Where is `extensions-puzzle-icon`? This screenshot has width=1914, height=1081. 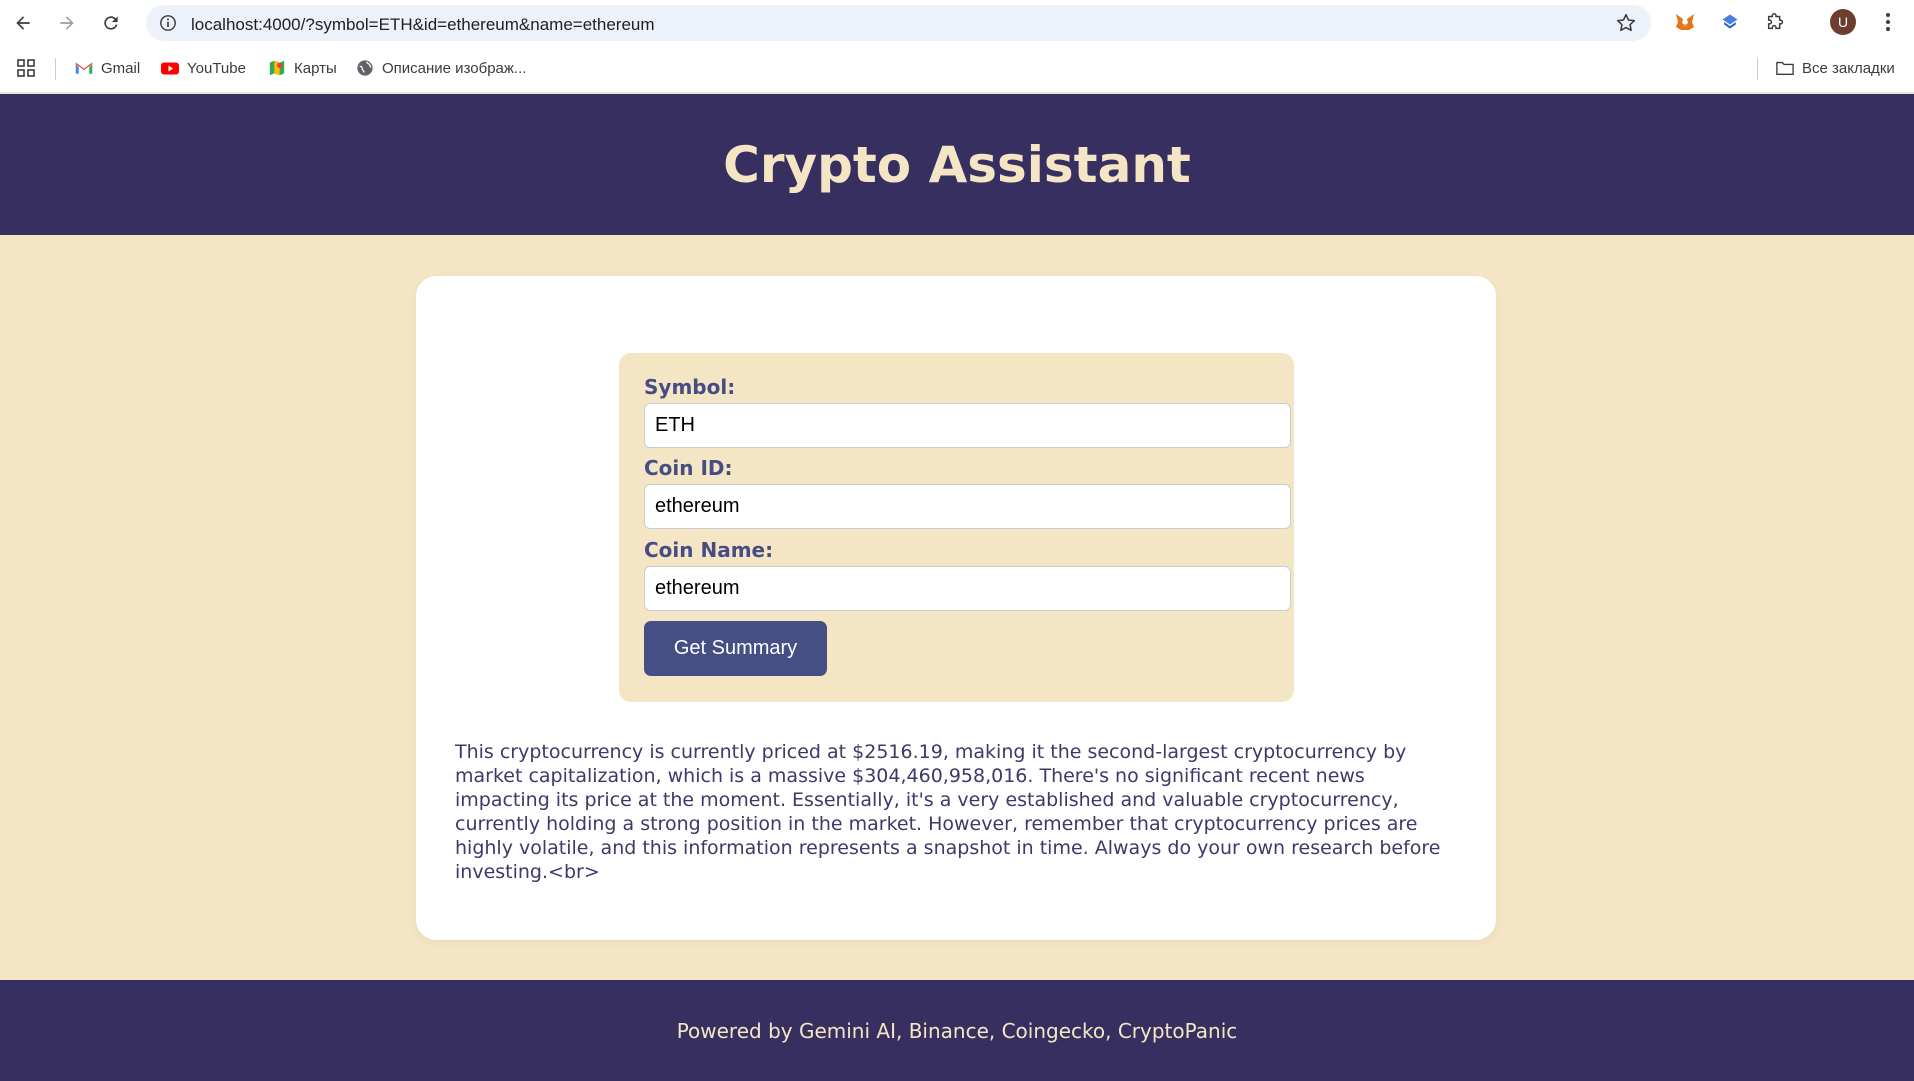
extensions-puzzle-icon is located at coordinates (1776, 22).